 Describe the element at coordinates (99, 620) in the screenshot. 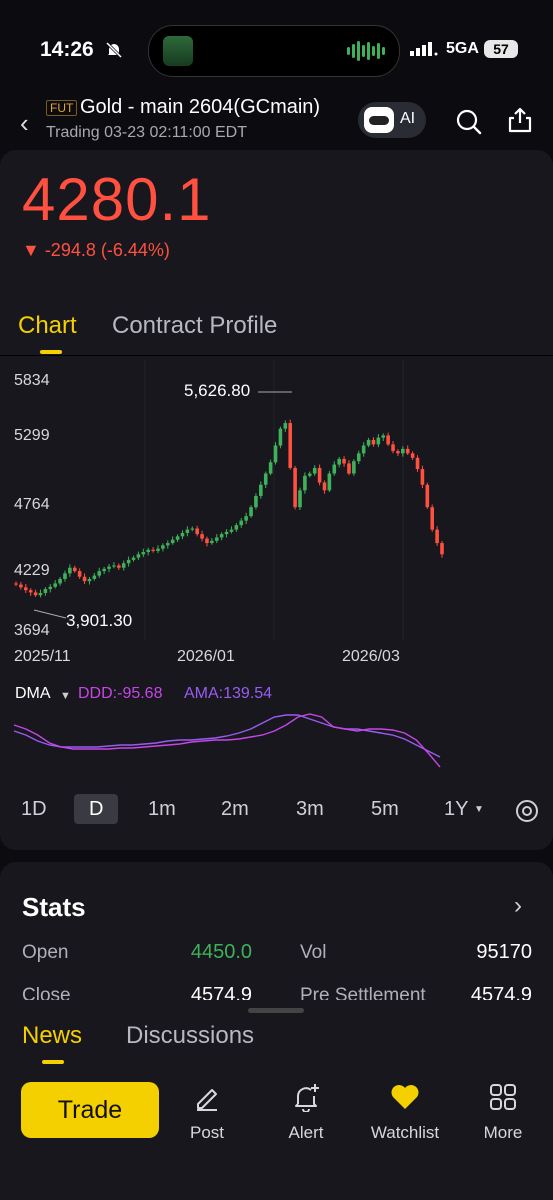

I see `low-annotation: 3,901.30` at that location.